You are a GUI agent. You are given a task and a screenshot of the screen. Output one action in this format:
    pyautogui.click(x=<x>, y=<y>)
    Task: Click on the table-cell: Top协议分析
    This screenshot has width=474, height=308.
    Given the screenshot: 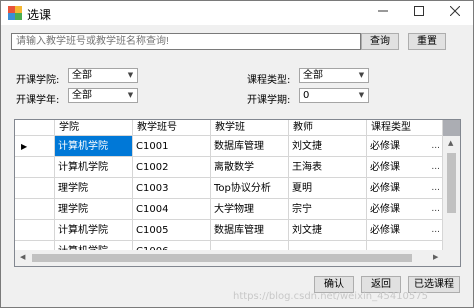 What is the action you would take?
    pyautogui.click(x=250, y=188)
    